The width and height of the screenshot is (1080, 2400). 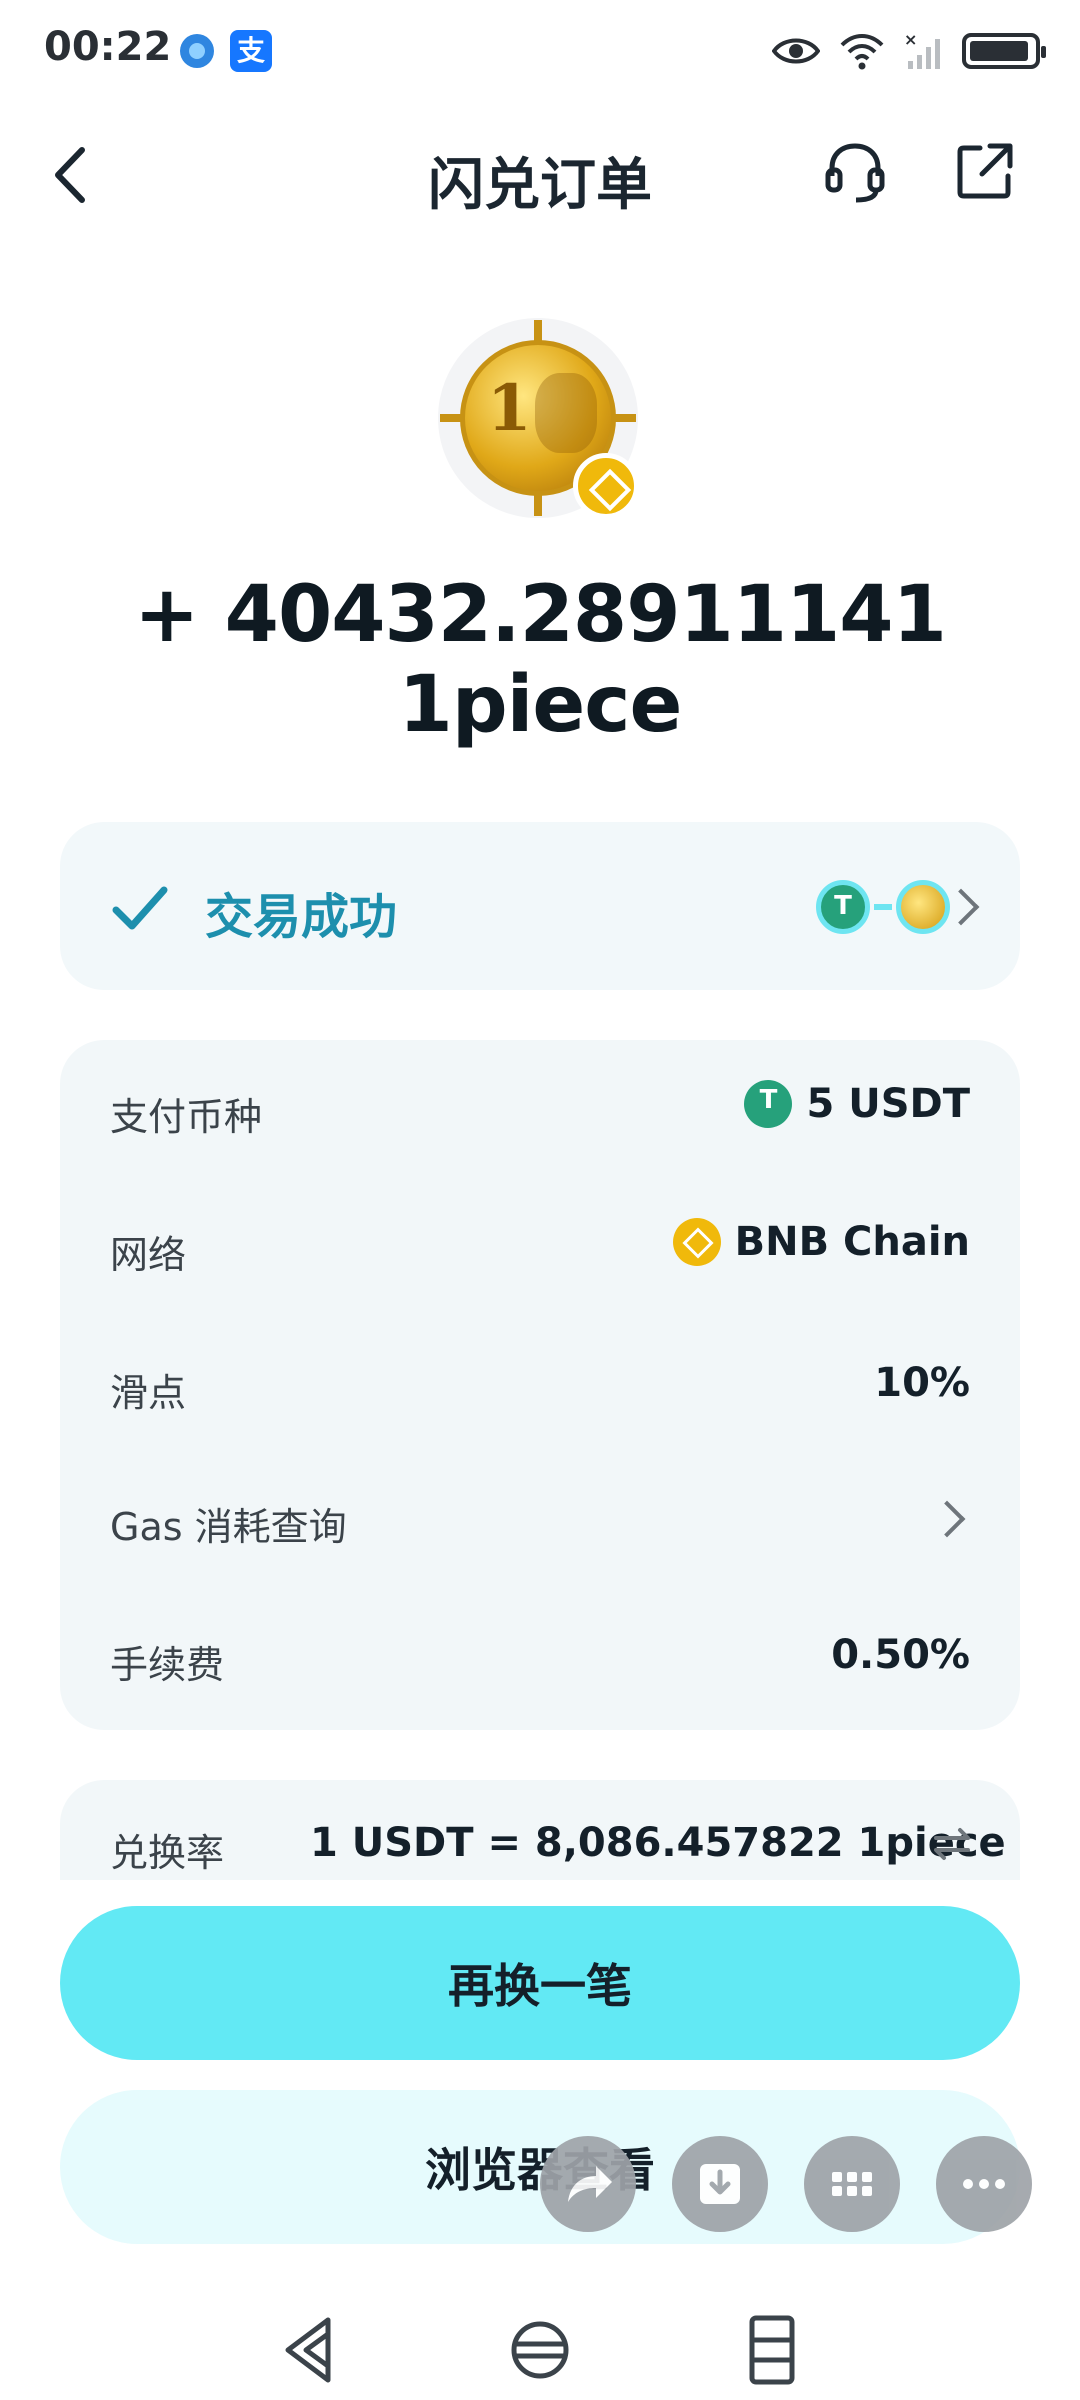 I want to click on download-button, so click(x=720, y=2184).